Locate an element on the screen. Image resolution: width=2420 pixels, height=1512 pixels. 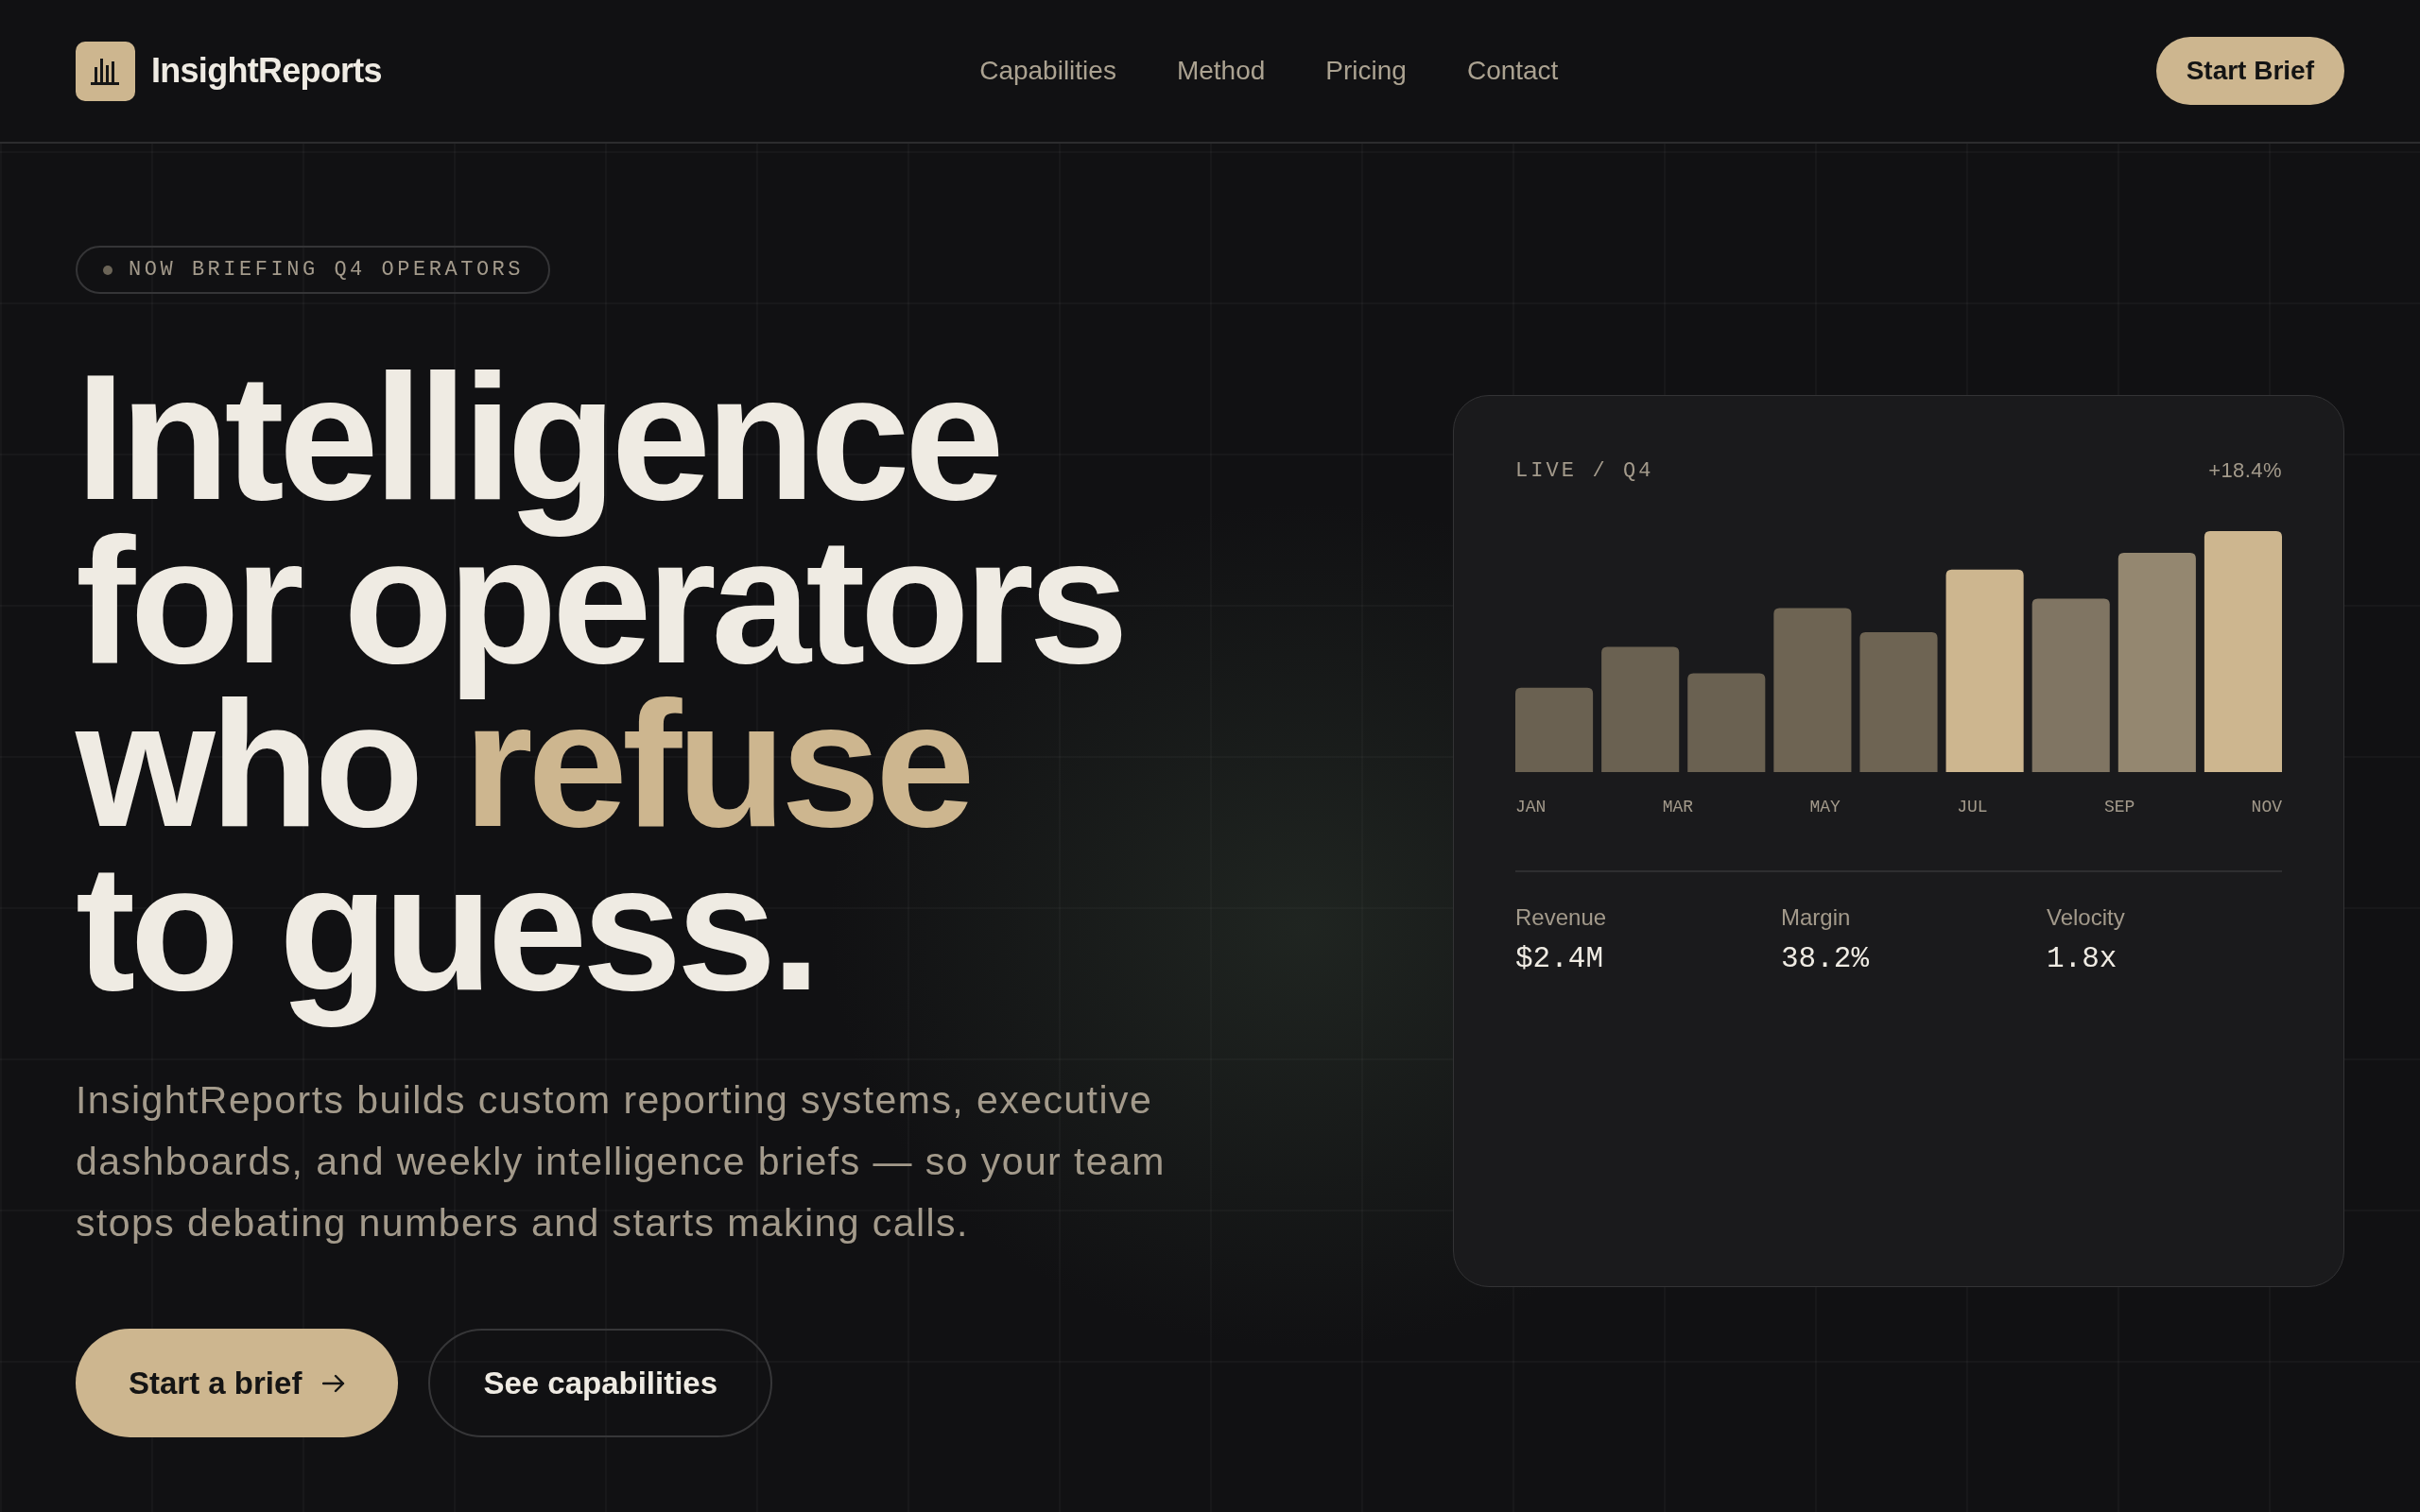
month-label: MAR is located at coordinates (1678, 807).